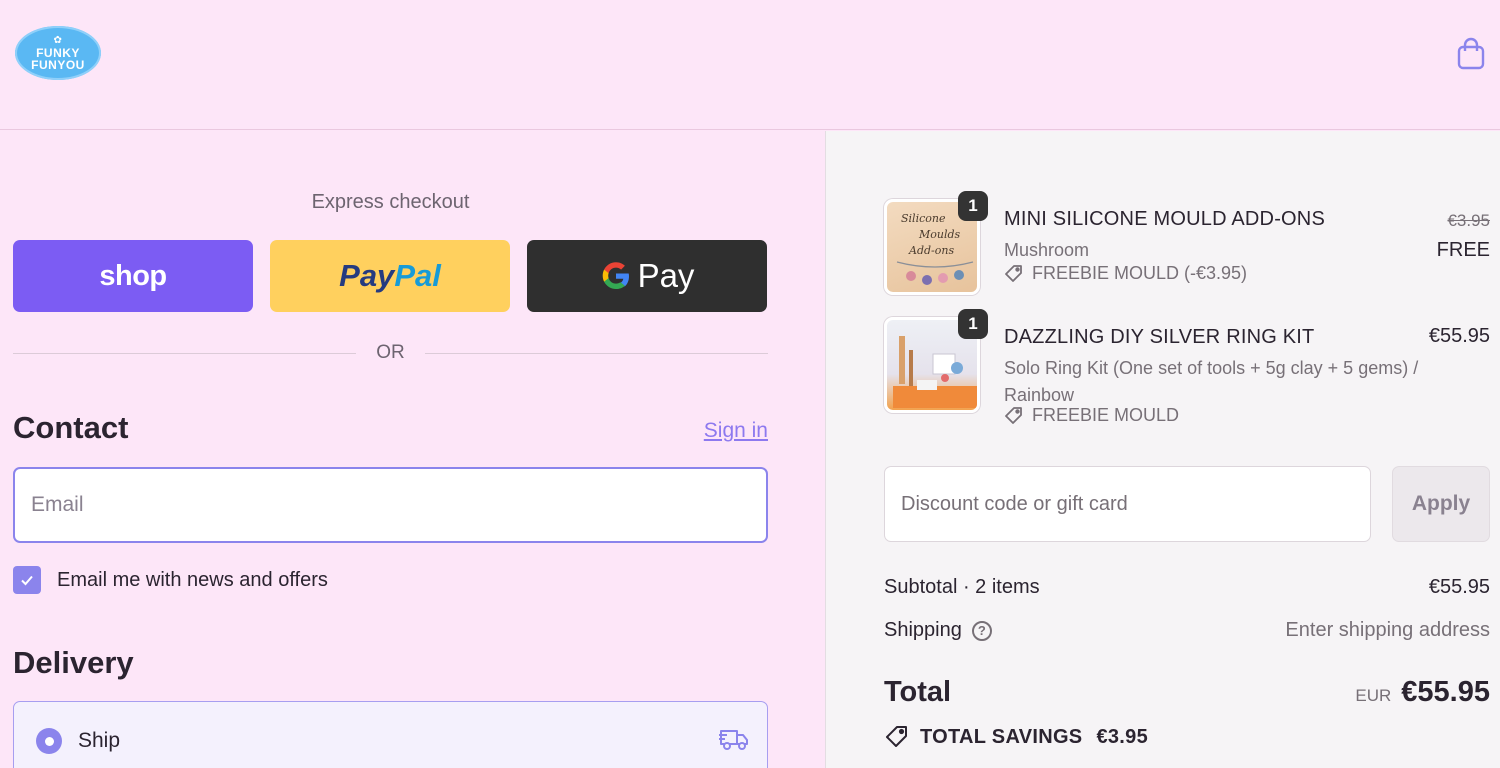 The width and height of the screenshot is (1500, 768). What do you see at coordinates (390, 202) in the screenshot?
I see `express-checkout-title: Express checkout` at bounding box center [390, 202].